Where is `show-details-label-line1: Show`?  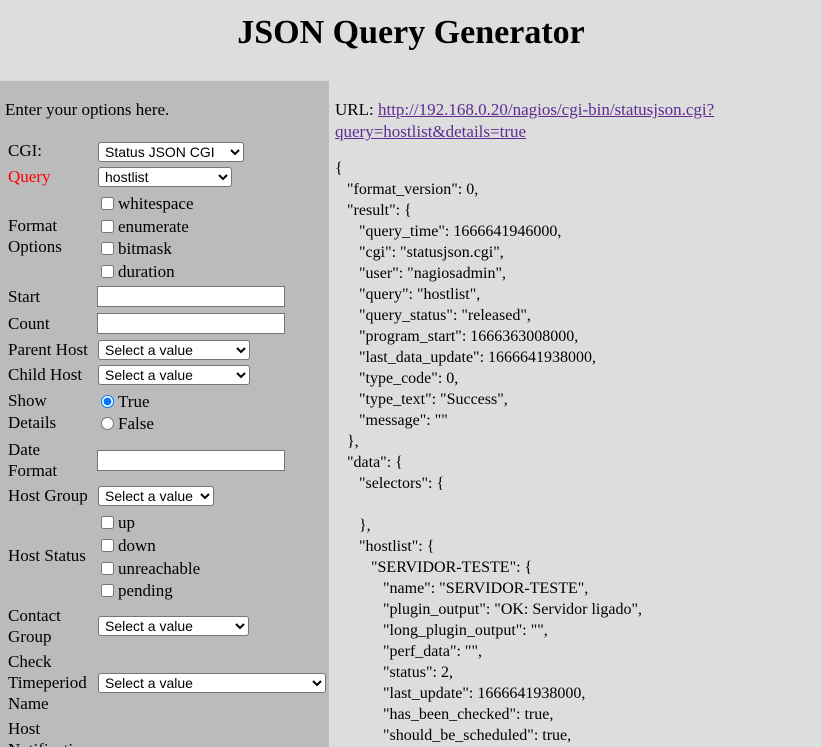 show-details-label-line1: Show is located at coordinates (27, 400).